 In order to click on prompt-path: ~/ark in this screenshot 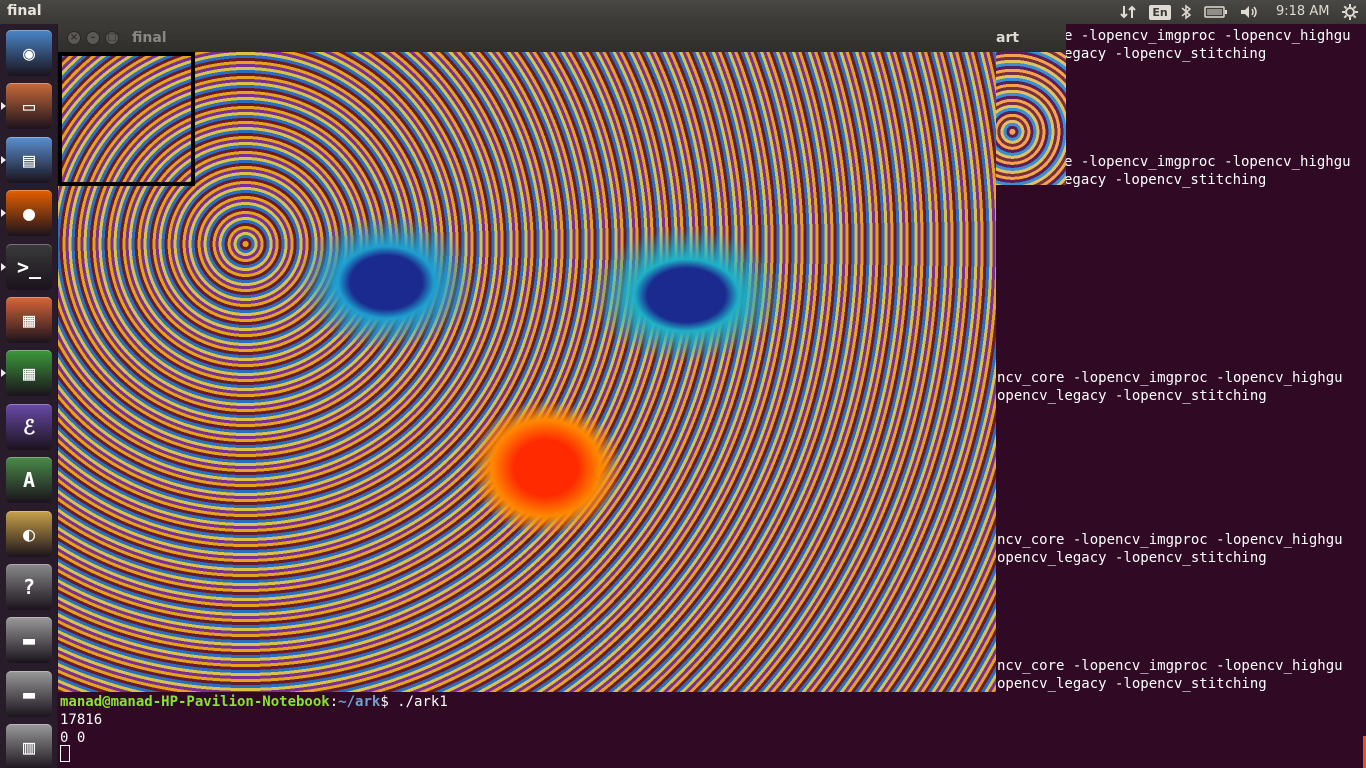, I will do `click(359, 702)`.